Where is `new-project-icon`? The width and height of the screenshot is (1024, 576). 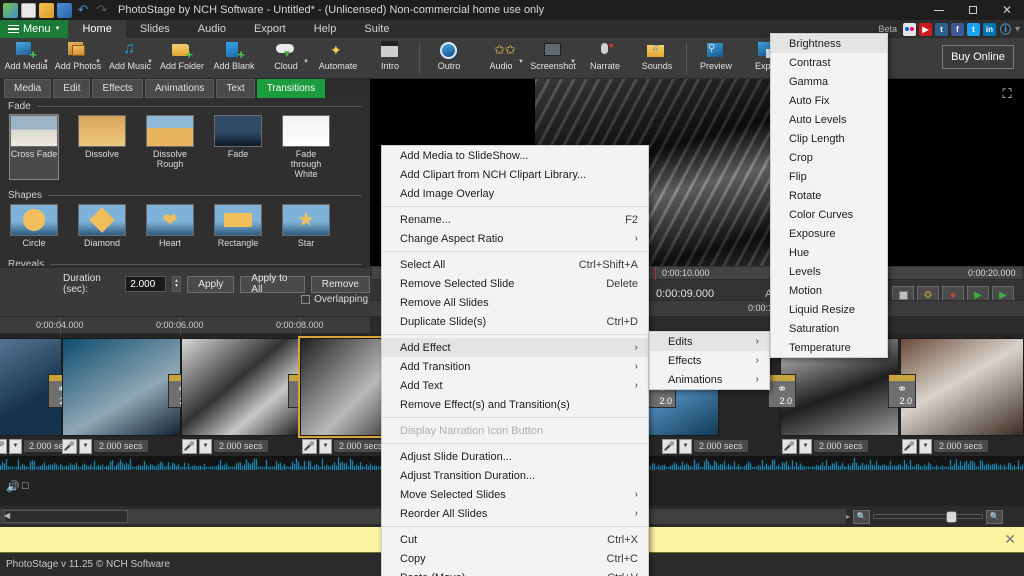 new-project-icon is located at coordinates (28, 10).